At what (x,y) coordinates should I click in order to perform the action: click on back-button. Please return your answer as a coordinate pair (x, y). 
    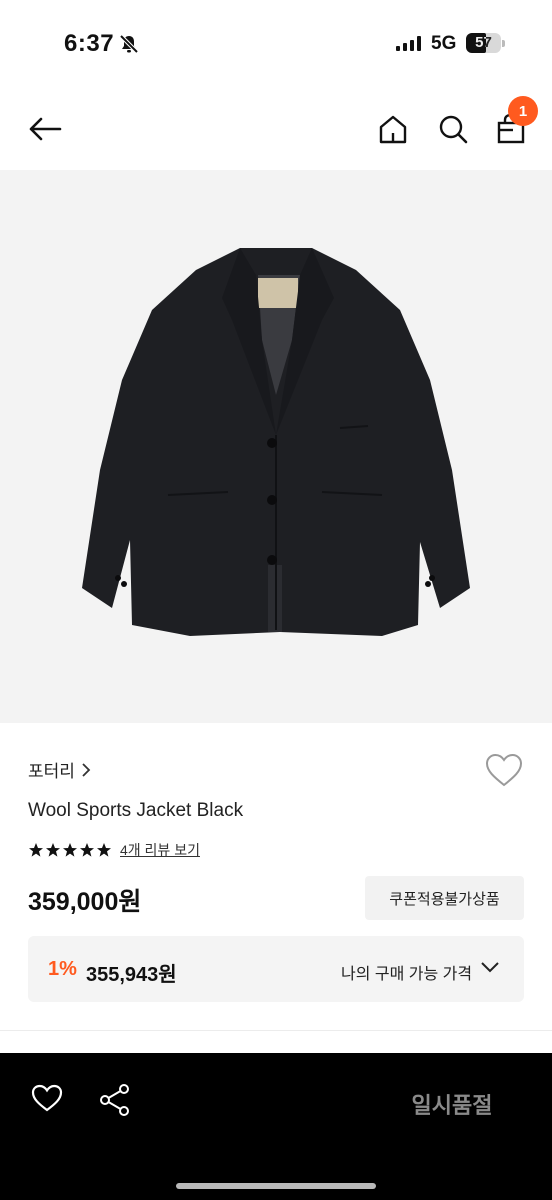
    Looking at the image, I should click on (45, 129).